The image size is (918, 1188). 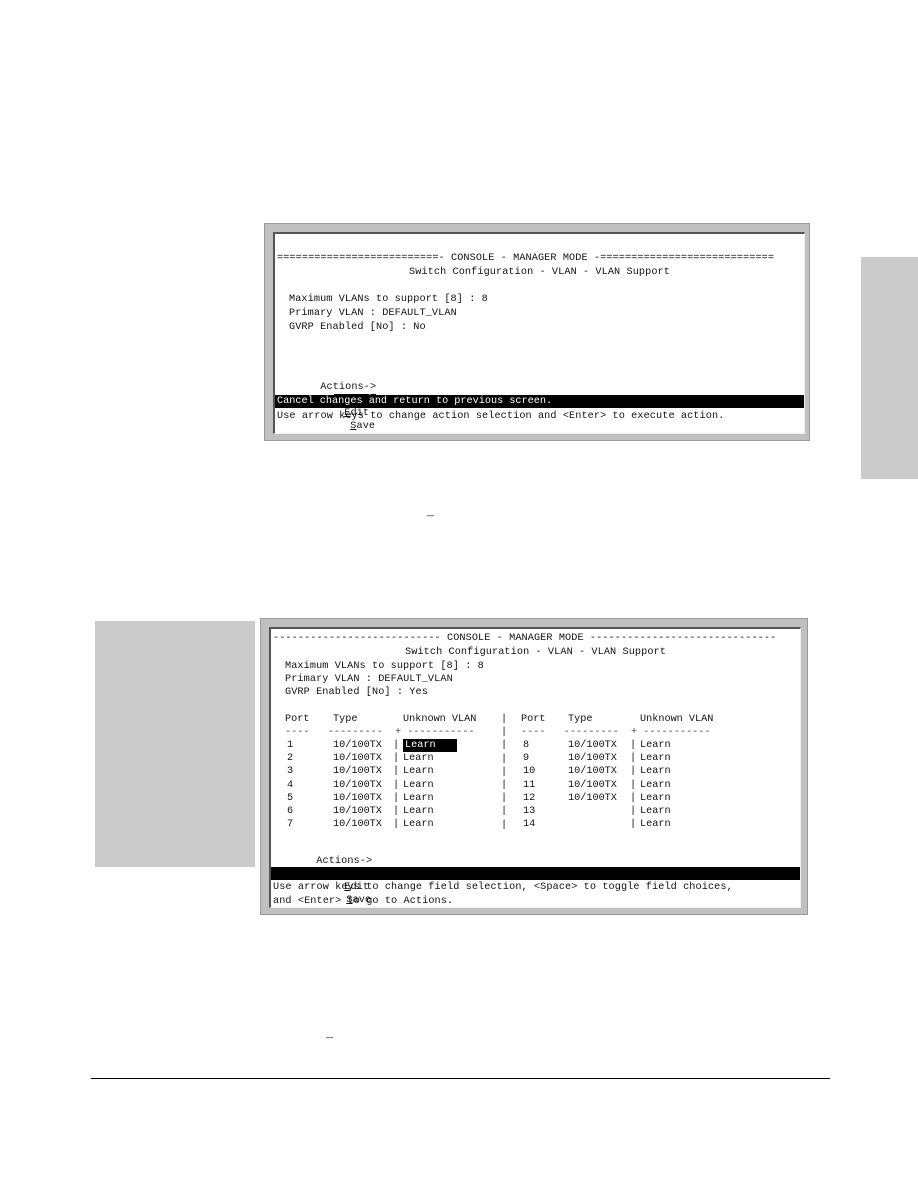 What do you see at coordinates (529, 811) in the screenshot?
I see `port-cell: 13` at bounding box center [529, 811].